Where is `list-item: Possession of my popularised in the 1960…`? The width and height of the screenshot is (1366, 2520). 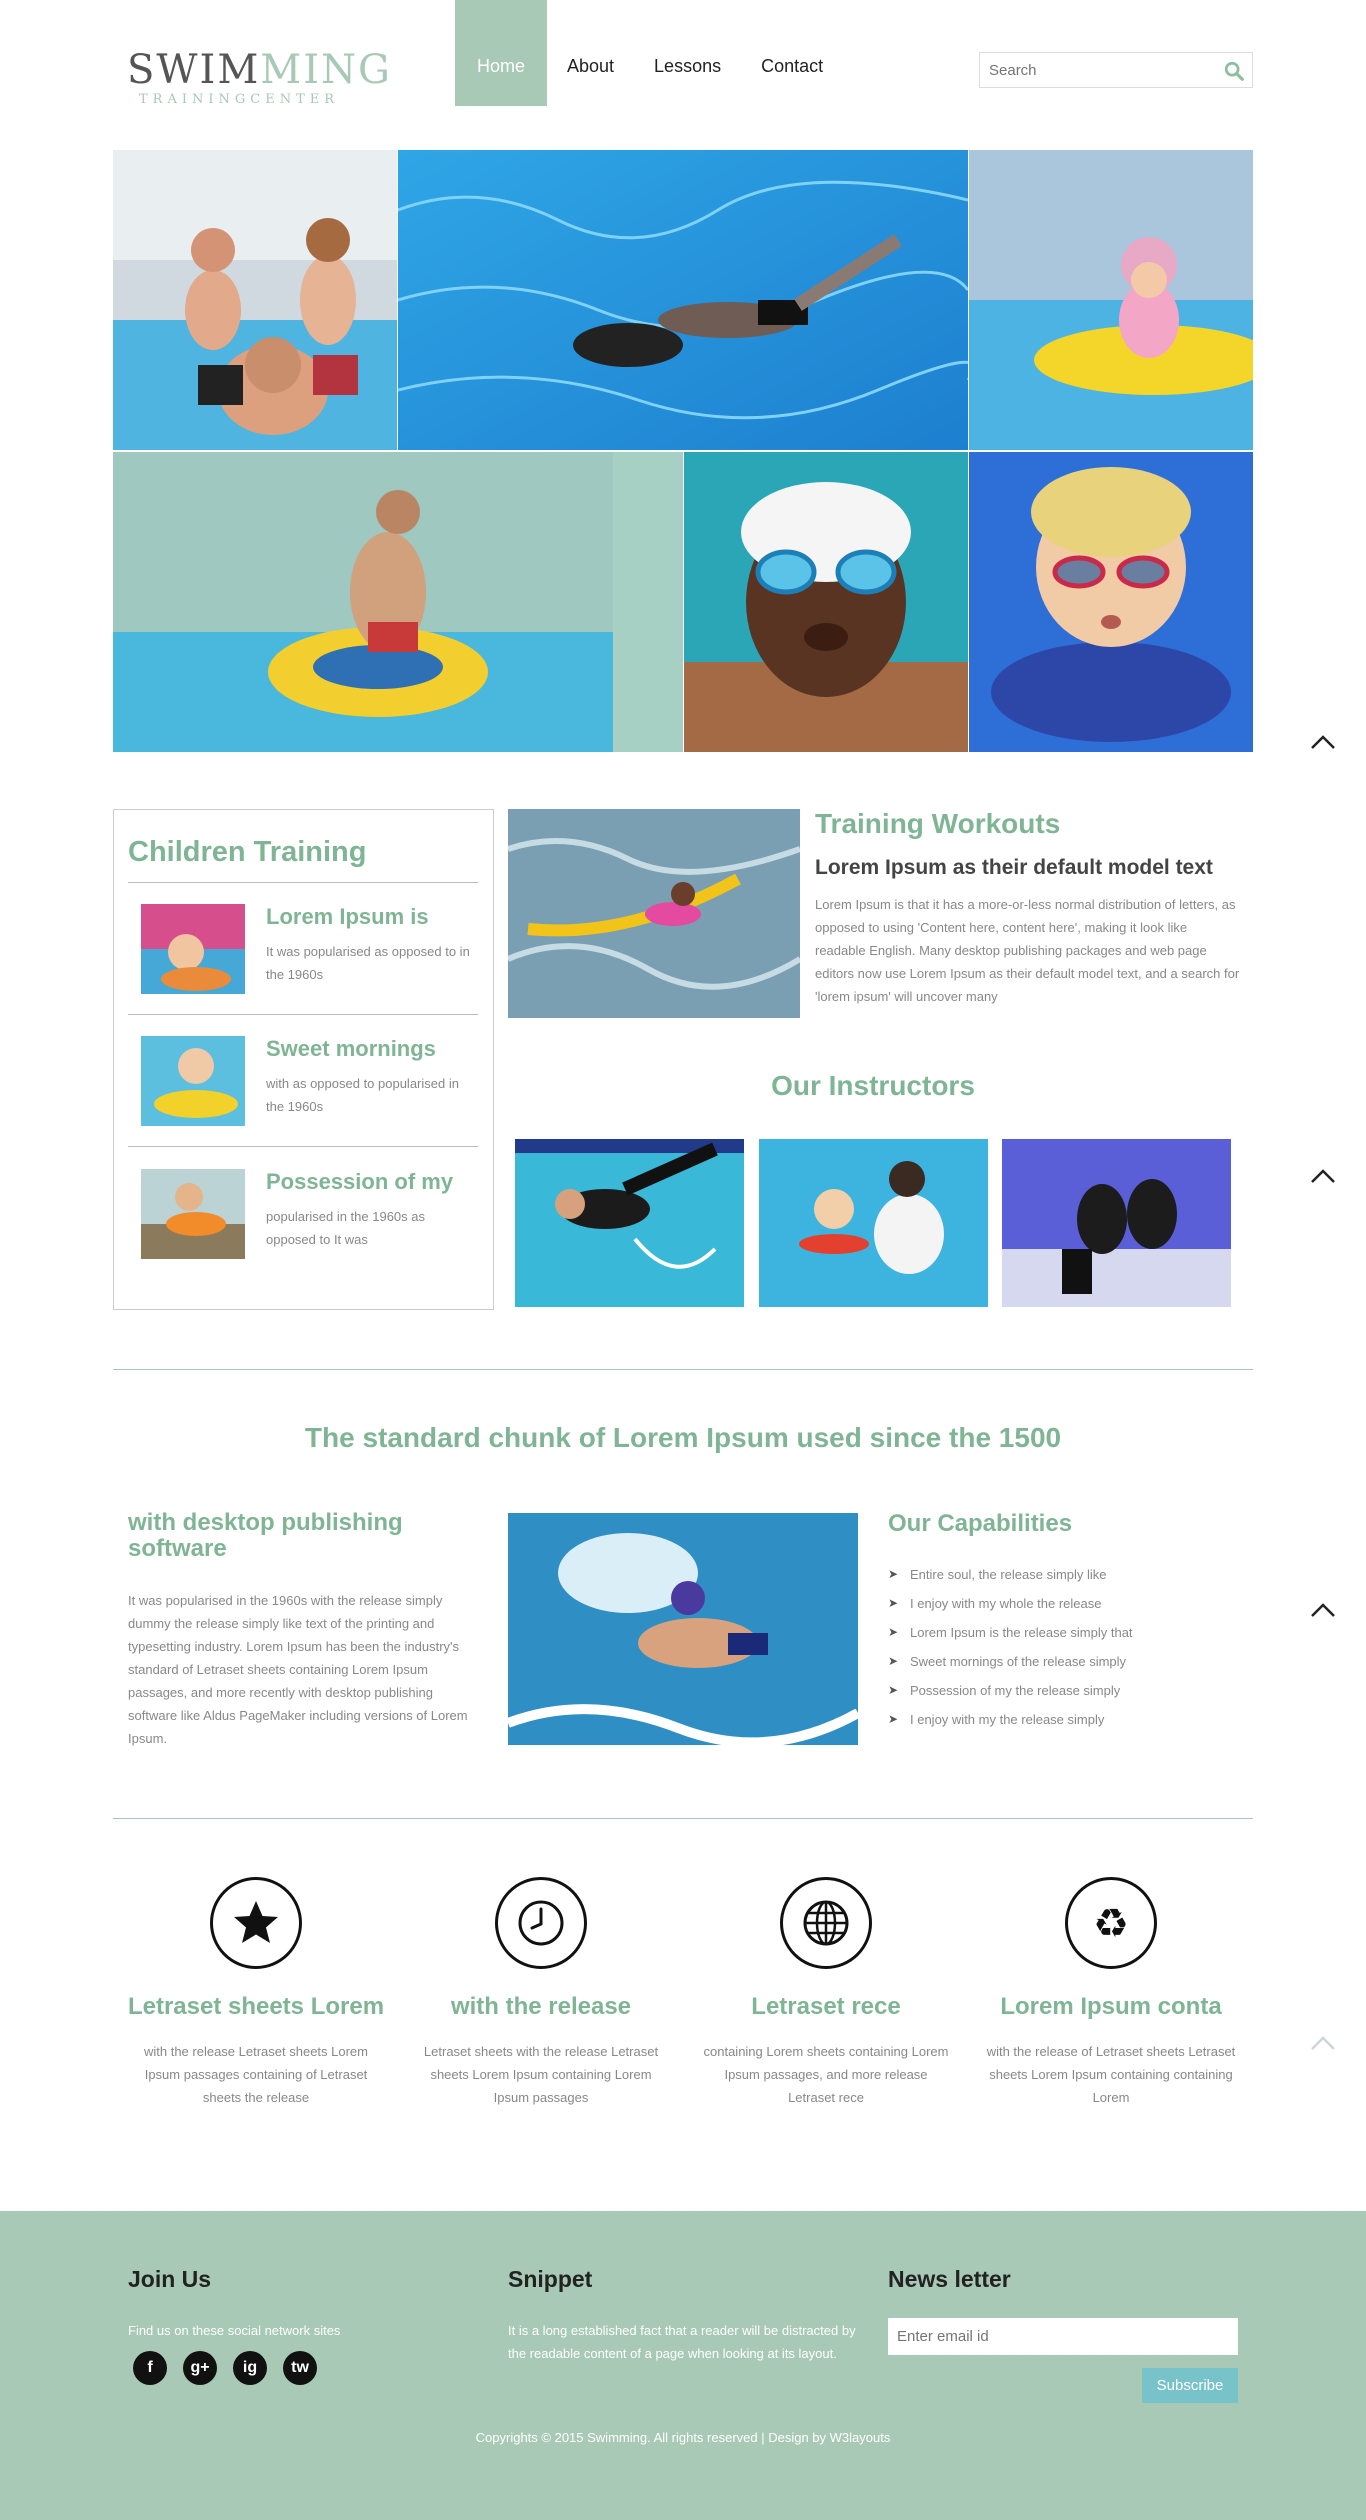
list-item: Possession of my popularised in the 1960… is located at coordinates (311, 1214).